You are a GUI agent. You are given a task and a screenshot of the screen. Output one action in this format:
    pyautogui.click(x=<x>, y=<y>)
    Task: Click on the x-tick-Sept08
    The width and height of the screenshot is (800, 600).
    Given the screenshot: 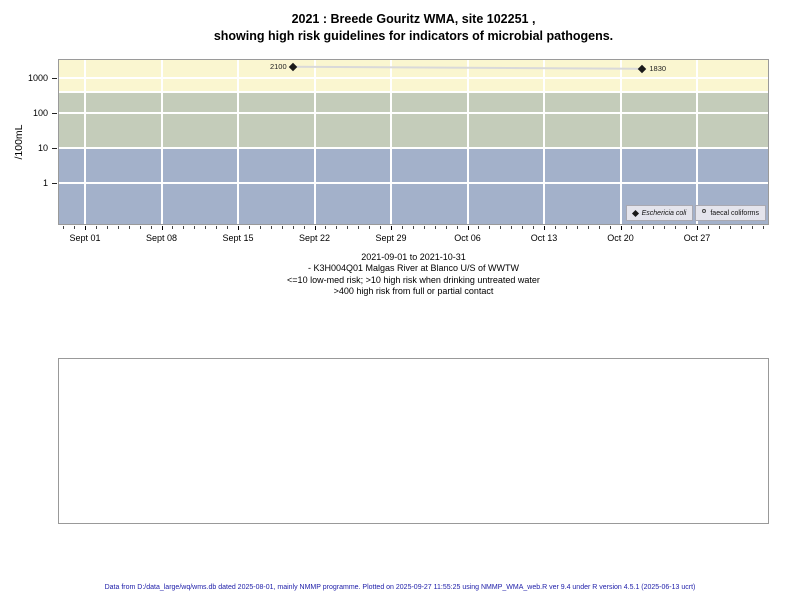 What is the action you would take?
    pyautogui.click(x=162, y=228)
    